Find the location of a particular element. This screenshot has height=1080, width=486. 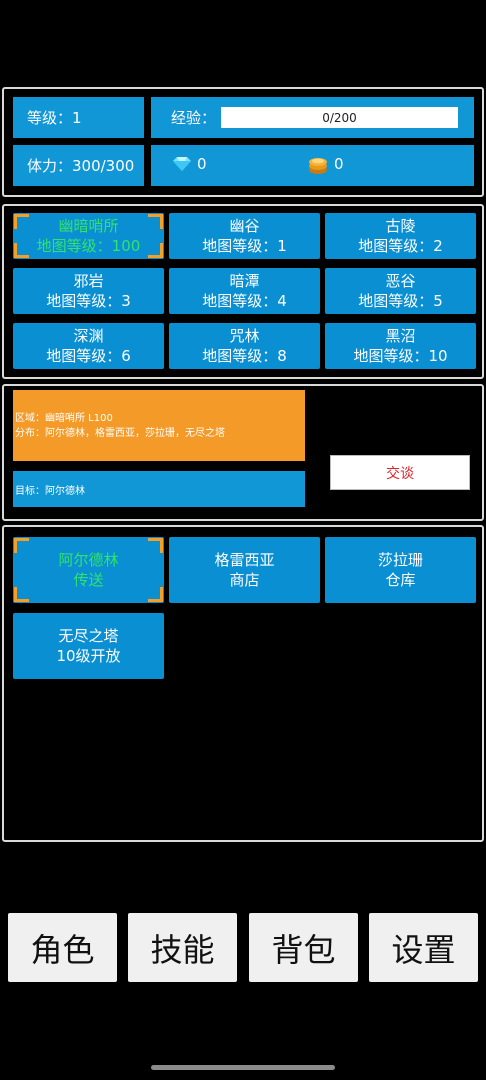

map-name: 邪岩 is located at coordinates (88, 281).